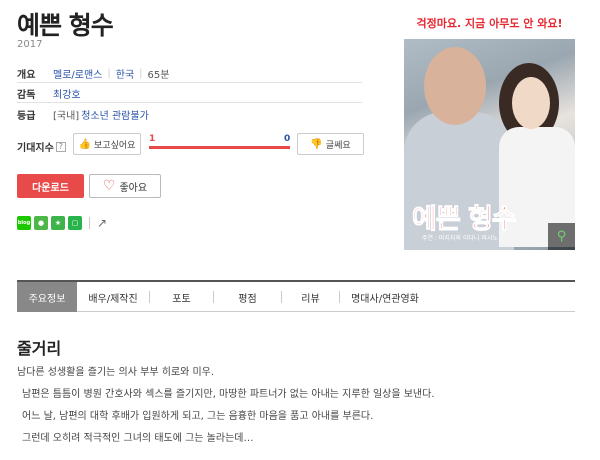 The width and height of the screenshot is (600, 460). I want to click on overview-label: 개요, so click(26, 75).